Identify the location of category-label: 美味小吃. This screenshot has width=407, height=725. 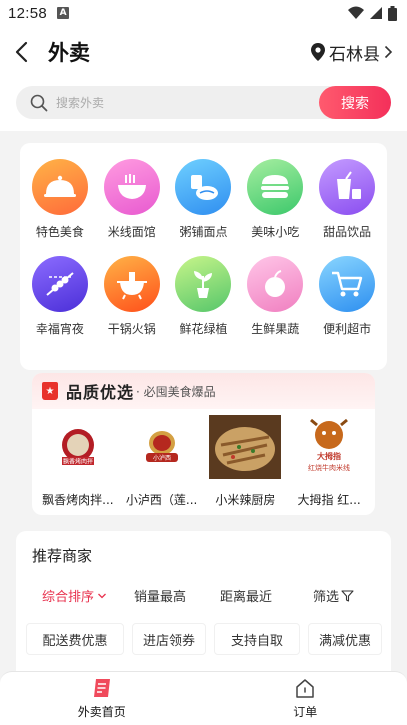
(275, 232).